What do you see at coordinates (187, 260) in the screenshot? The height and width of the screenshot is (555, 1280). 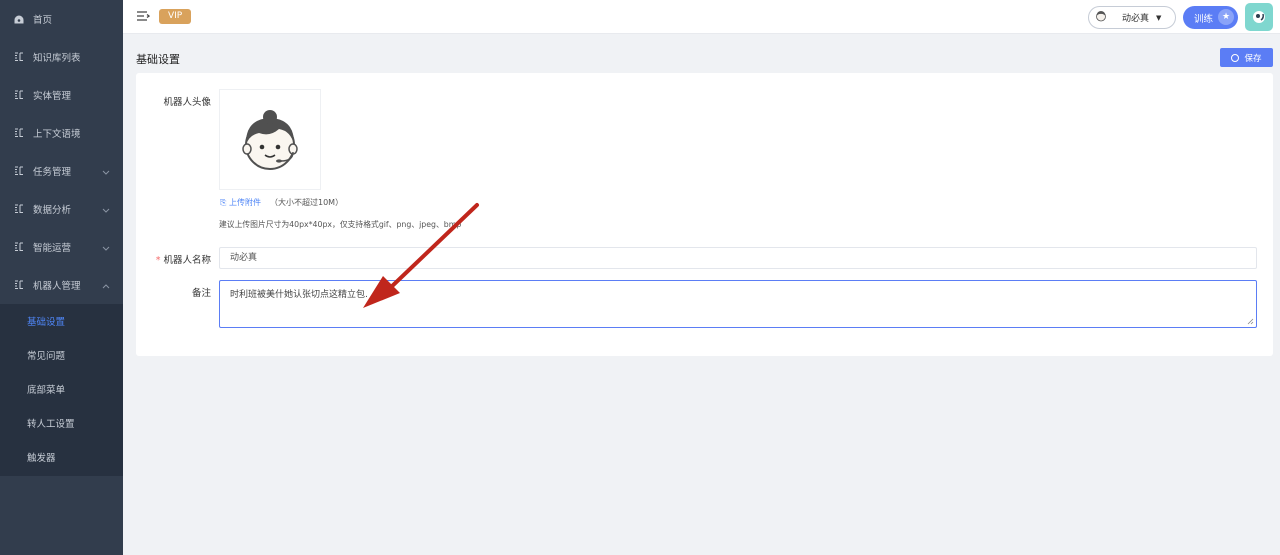 I see `robot-name-label-text: 机器人名称` at bounding box center [187, 260].